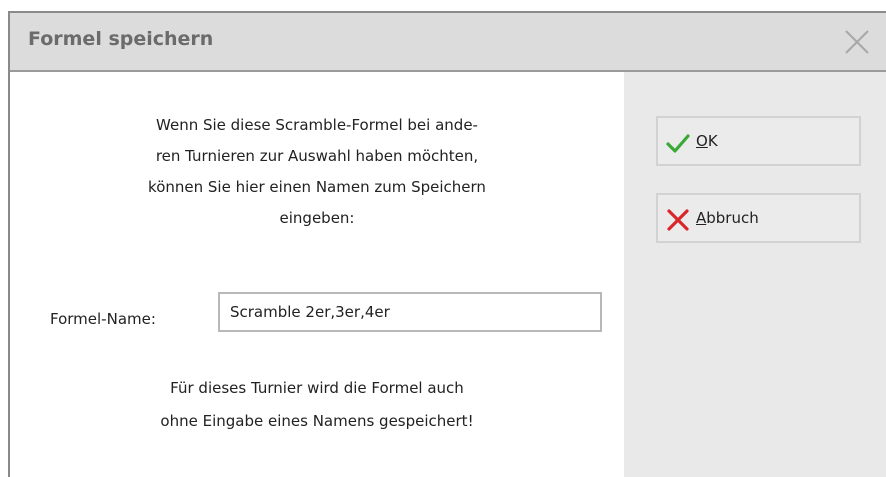  I want to click on cancel-button: Abbruch, so click(758, 218).